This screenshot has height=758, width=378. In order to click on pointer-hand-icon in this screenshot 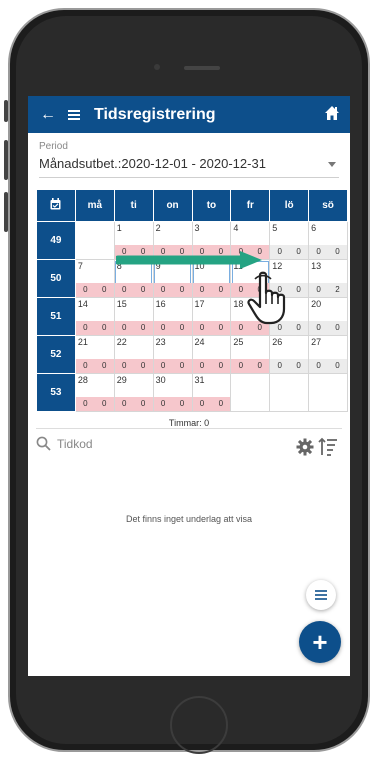, I will do `click(266, 298)`.